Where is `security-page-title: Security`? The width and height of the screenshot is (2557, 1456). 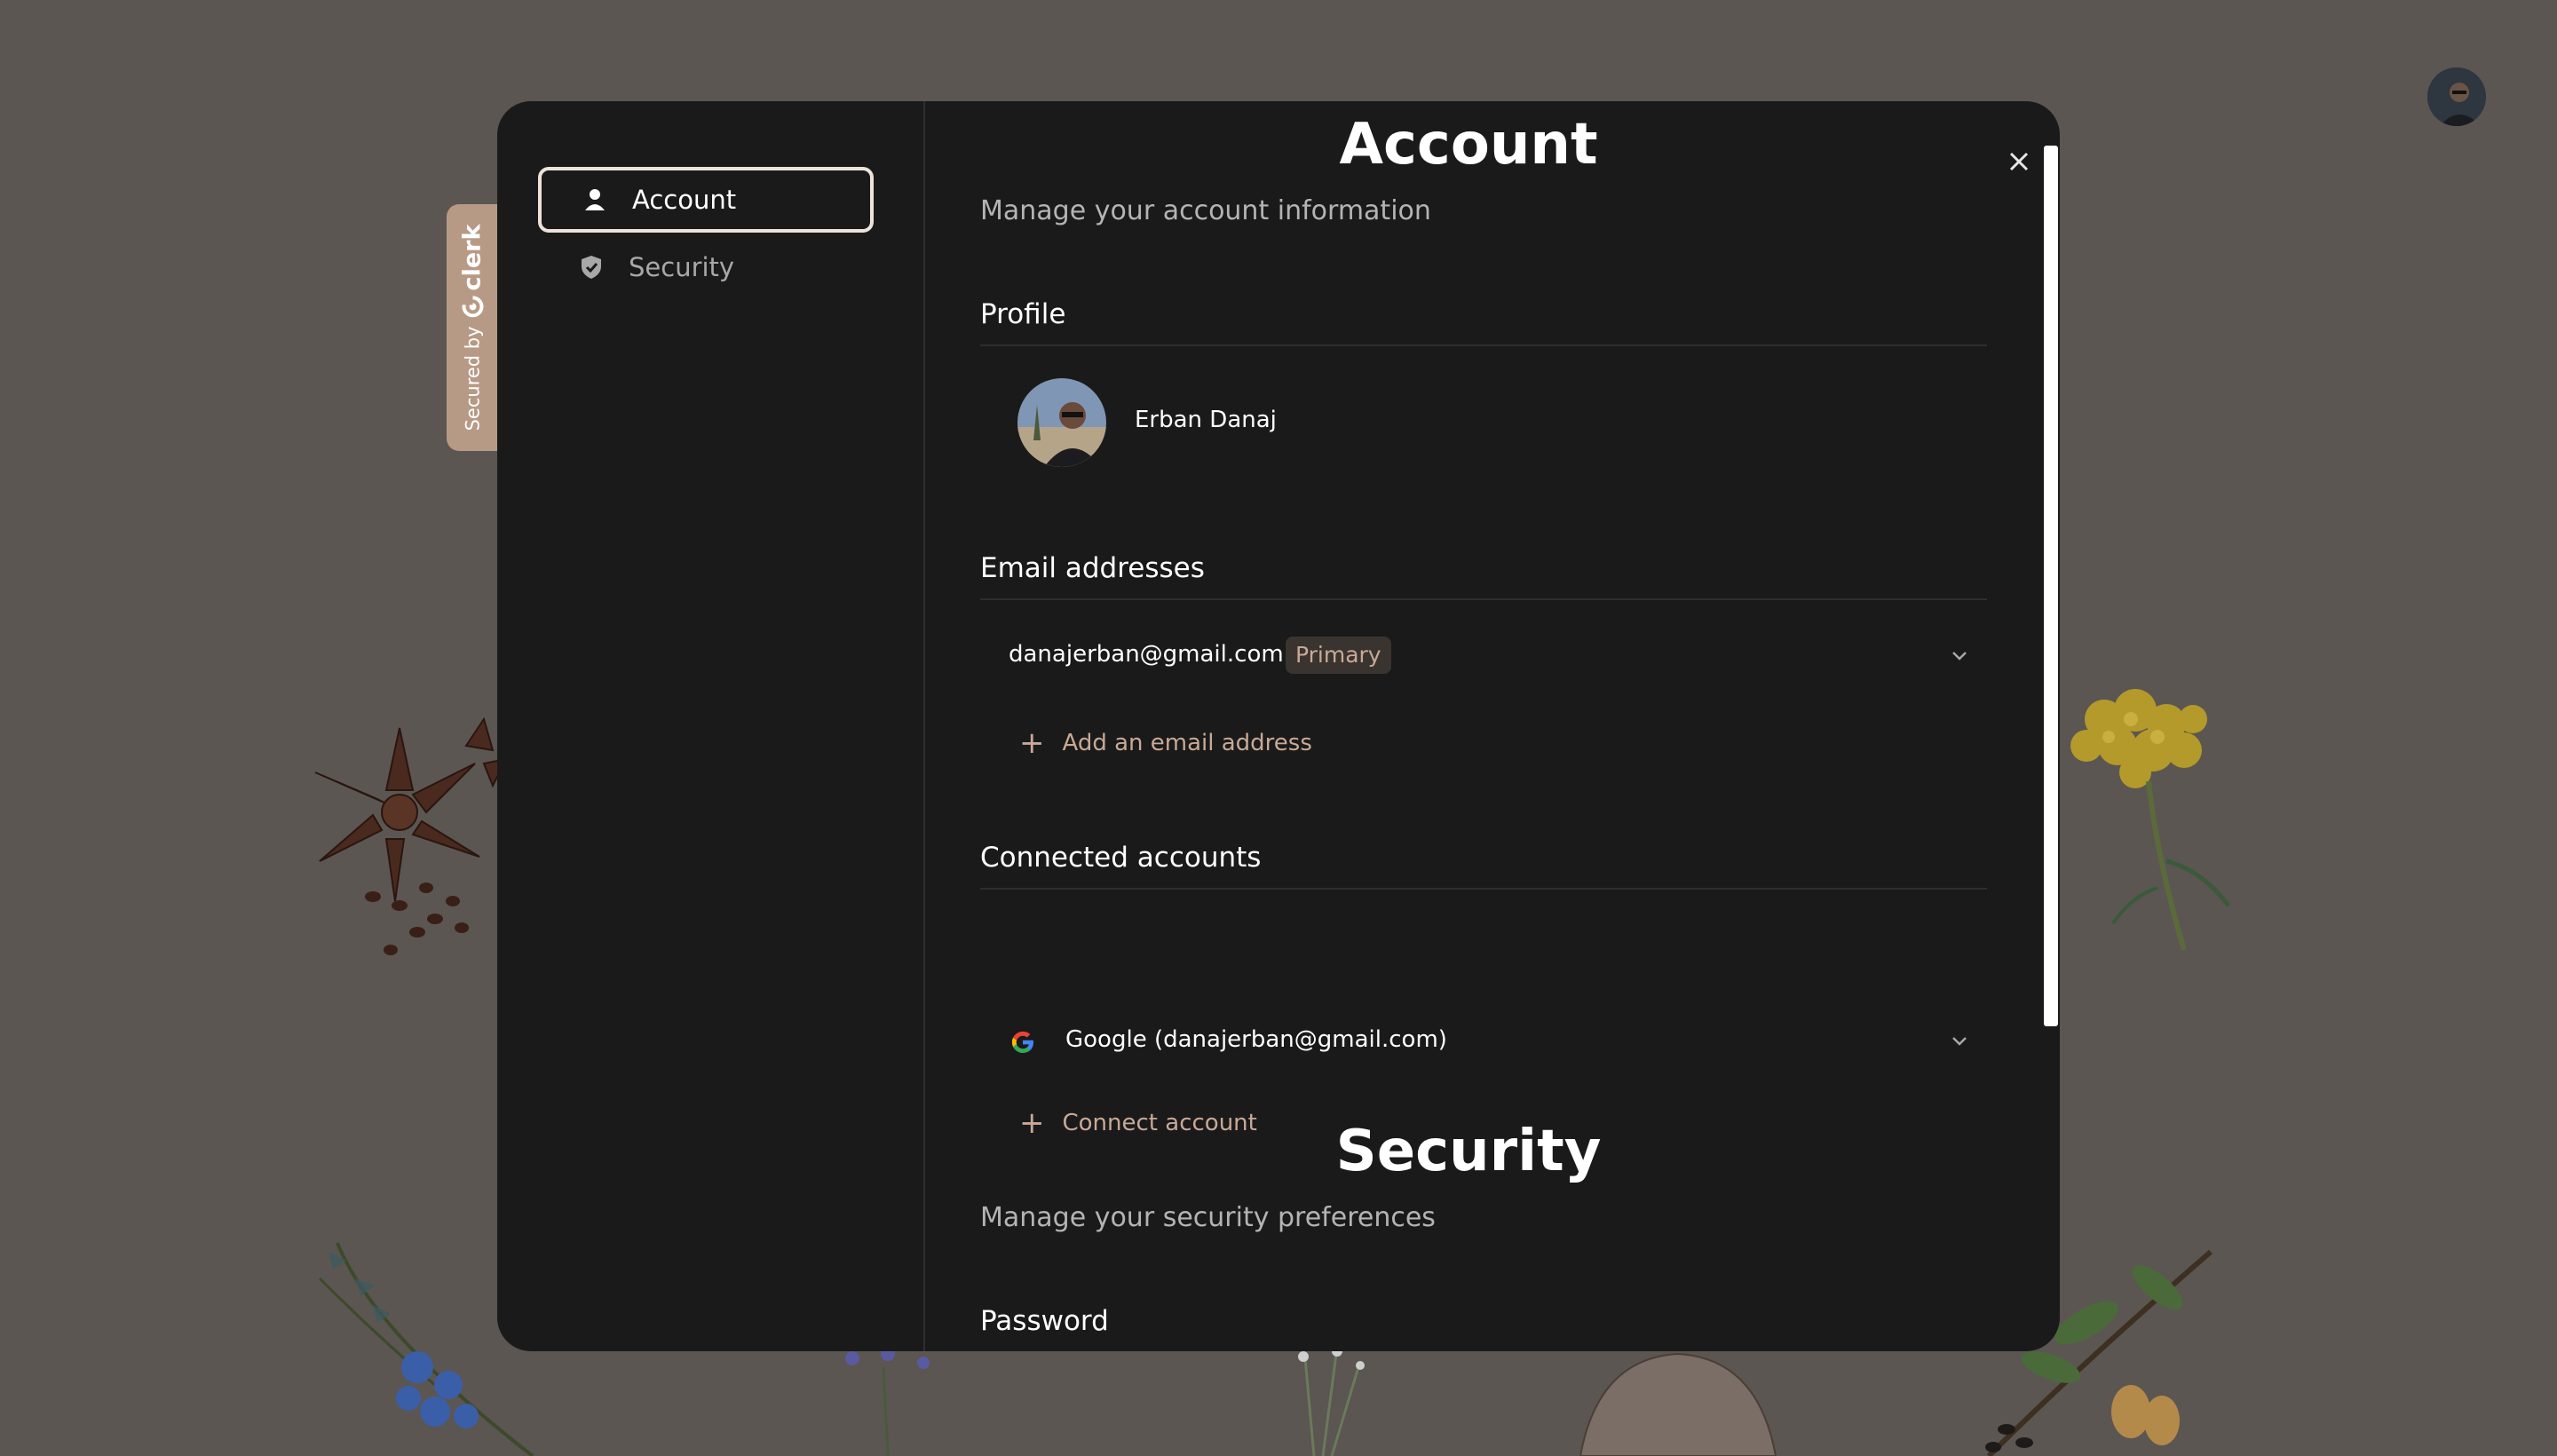 security-page-title: Security is located at coordinates (1468, 1151).